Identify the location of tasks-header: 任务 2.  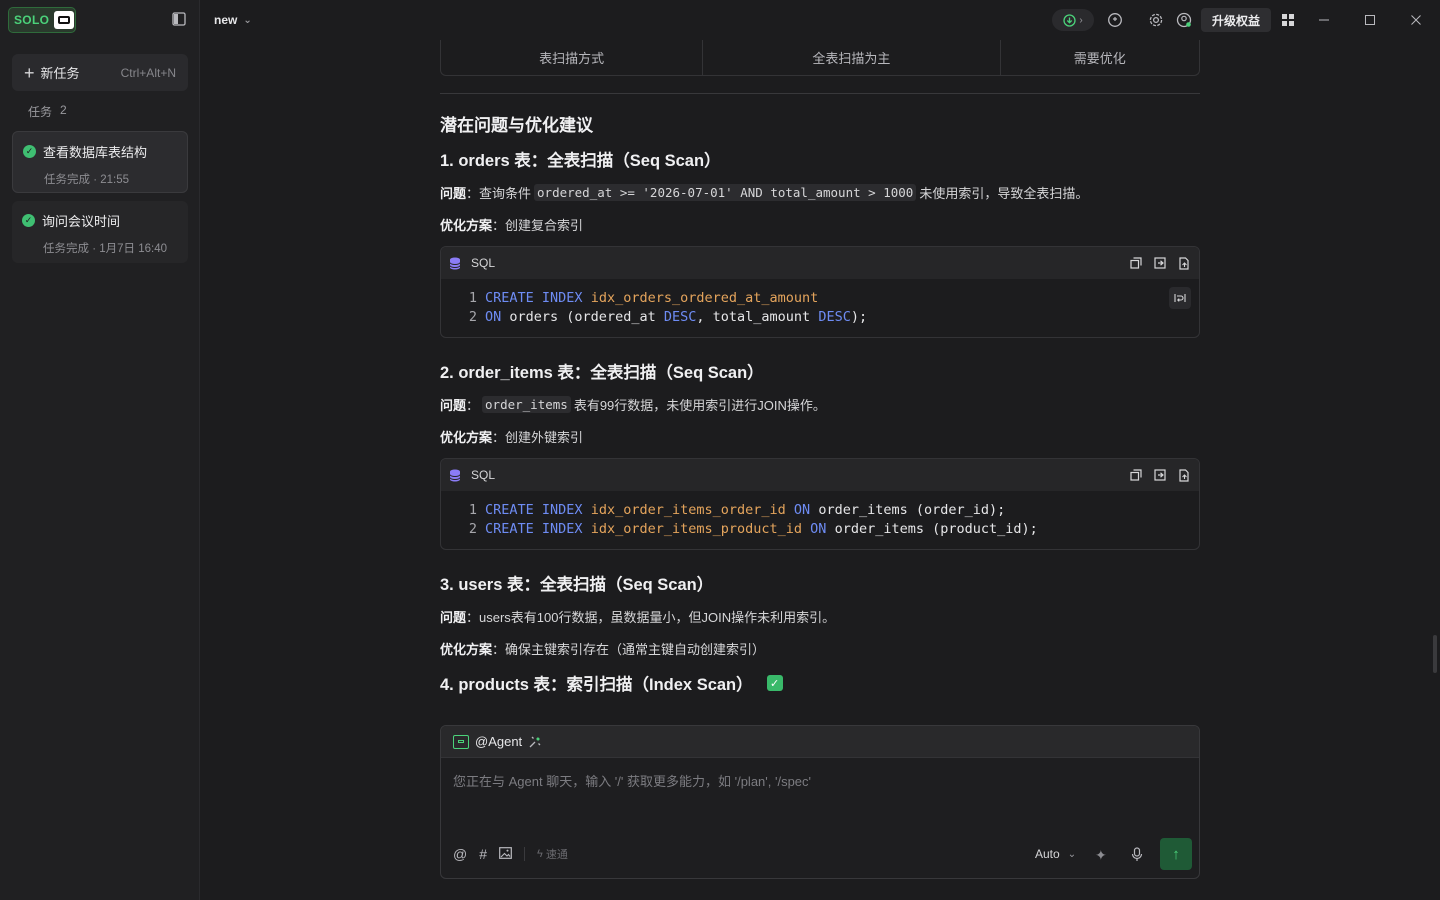
(47, 111).